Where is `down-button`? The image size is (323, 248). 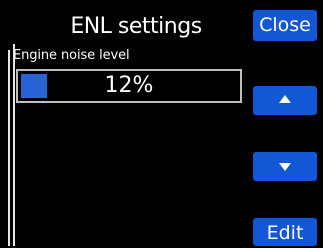 down-button is located at coordinates (285, 166).